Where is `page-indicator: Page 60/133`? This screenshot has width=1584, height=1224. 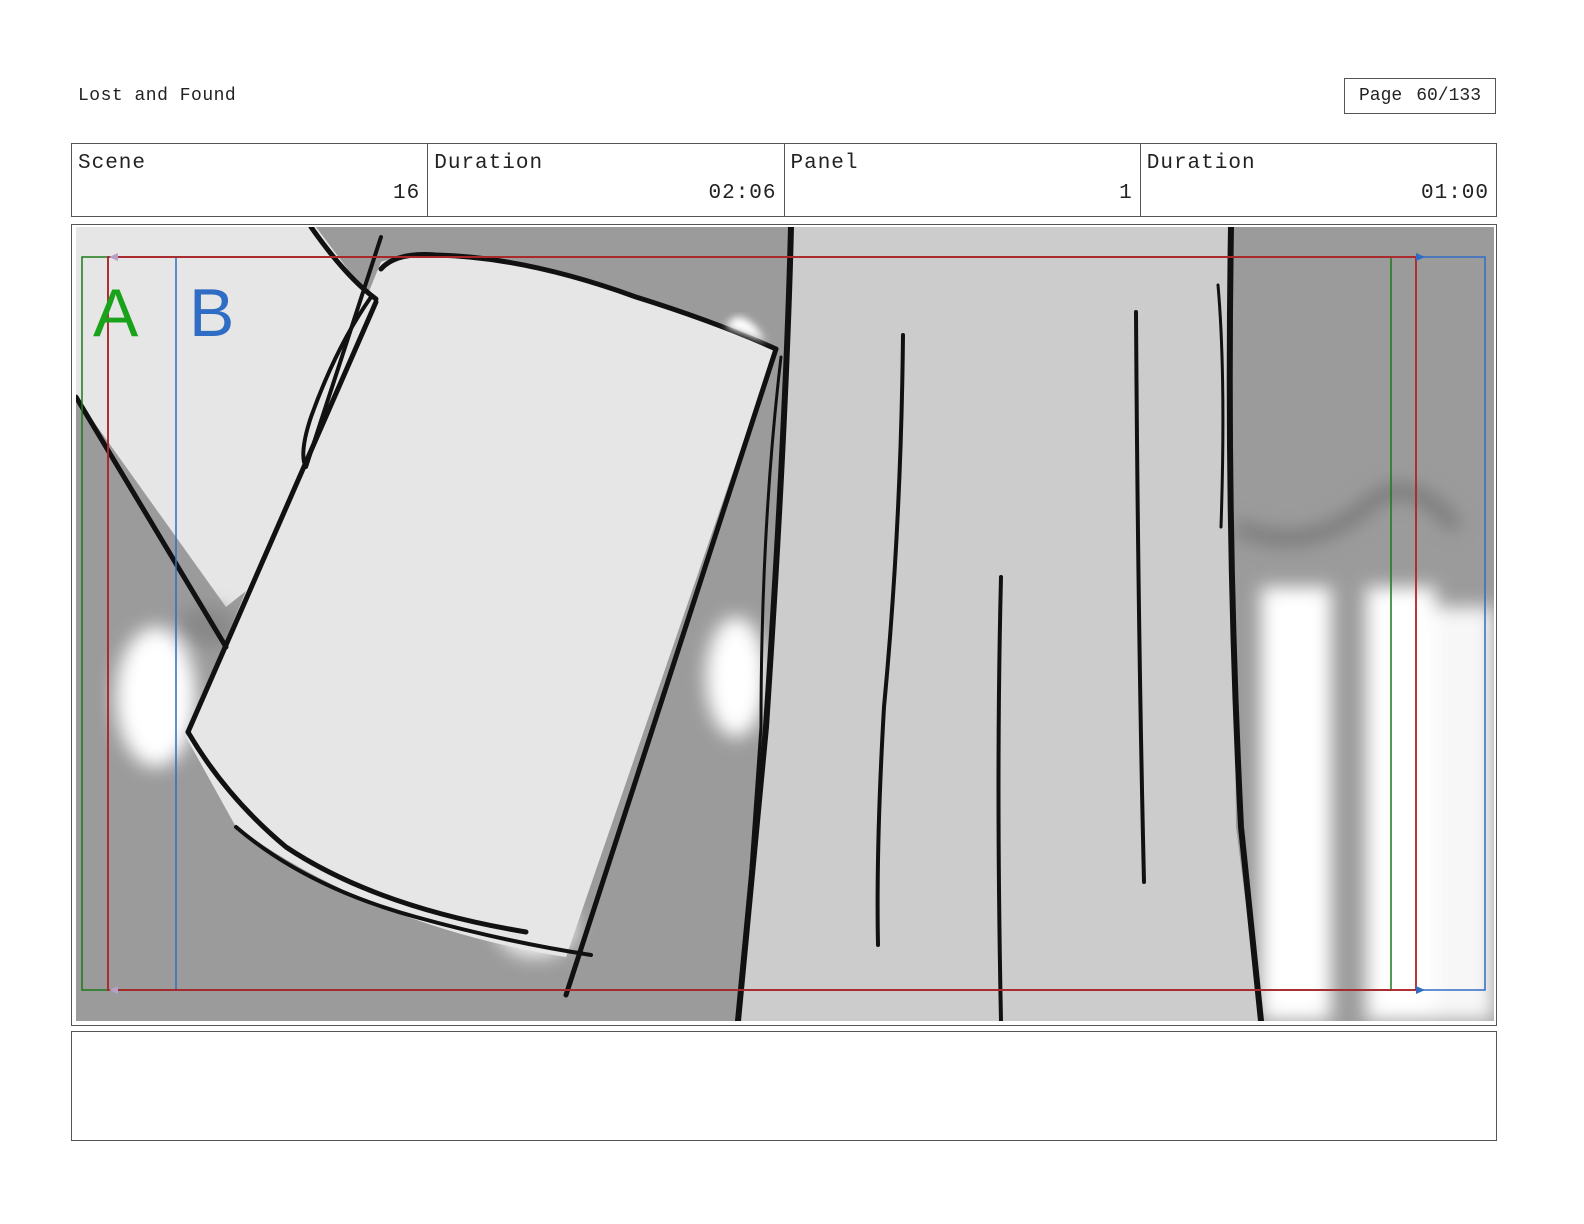
page-indicator: Page 60/133 is located at coordinates (1420, 96).